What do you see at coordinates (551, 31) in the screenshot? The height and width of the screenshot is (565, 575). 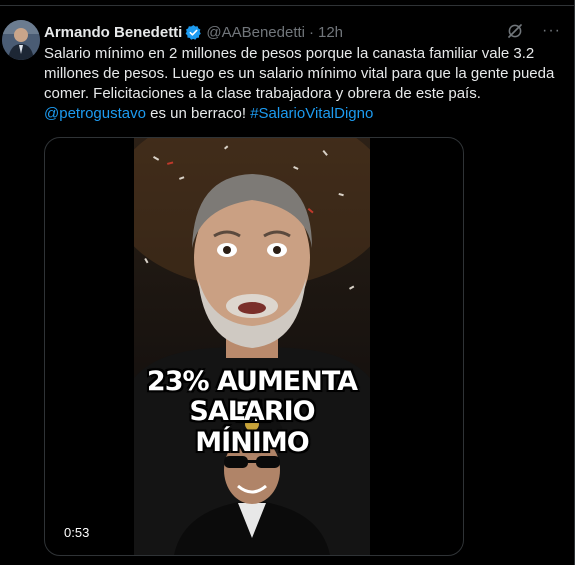 I see `more-options-icon: ···` at bounding box center [551, 31].